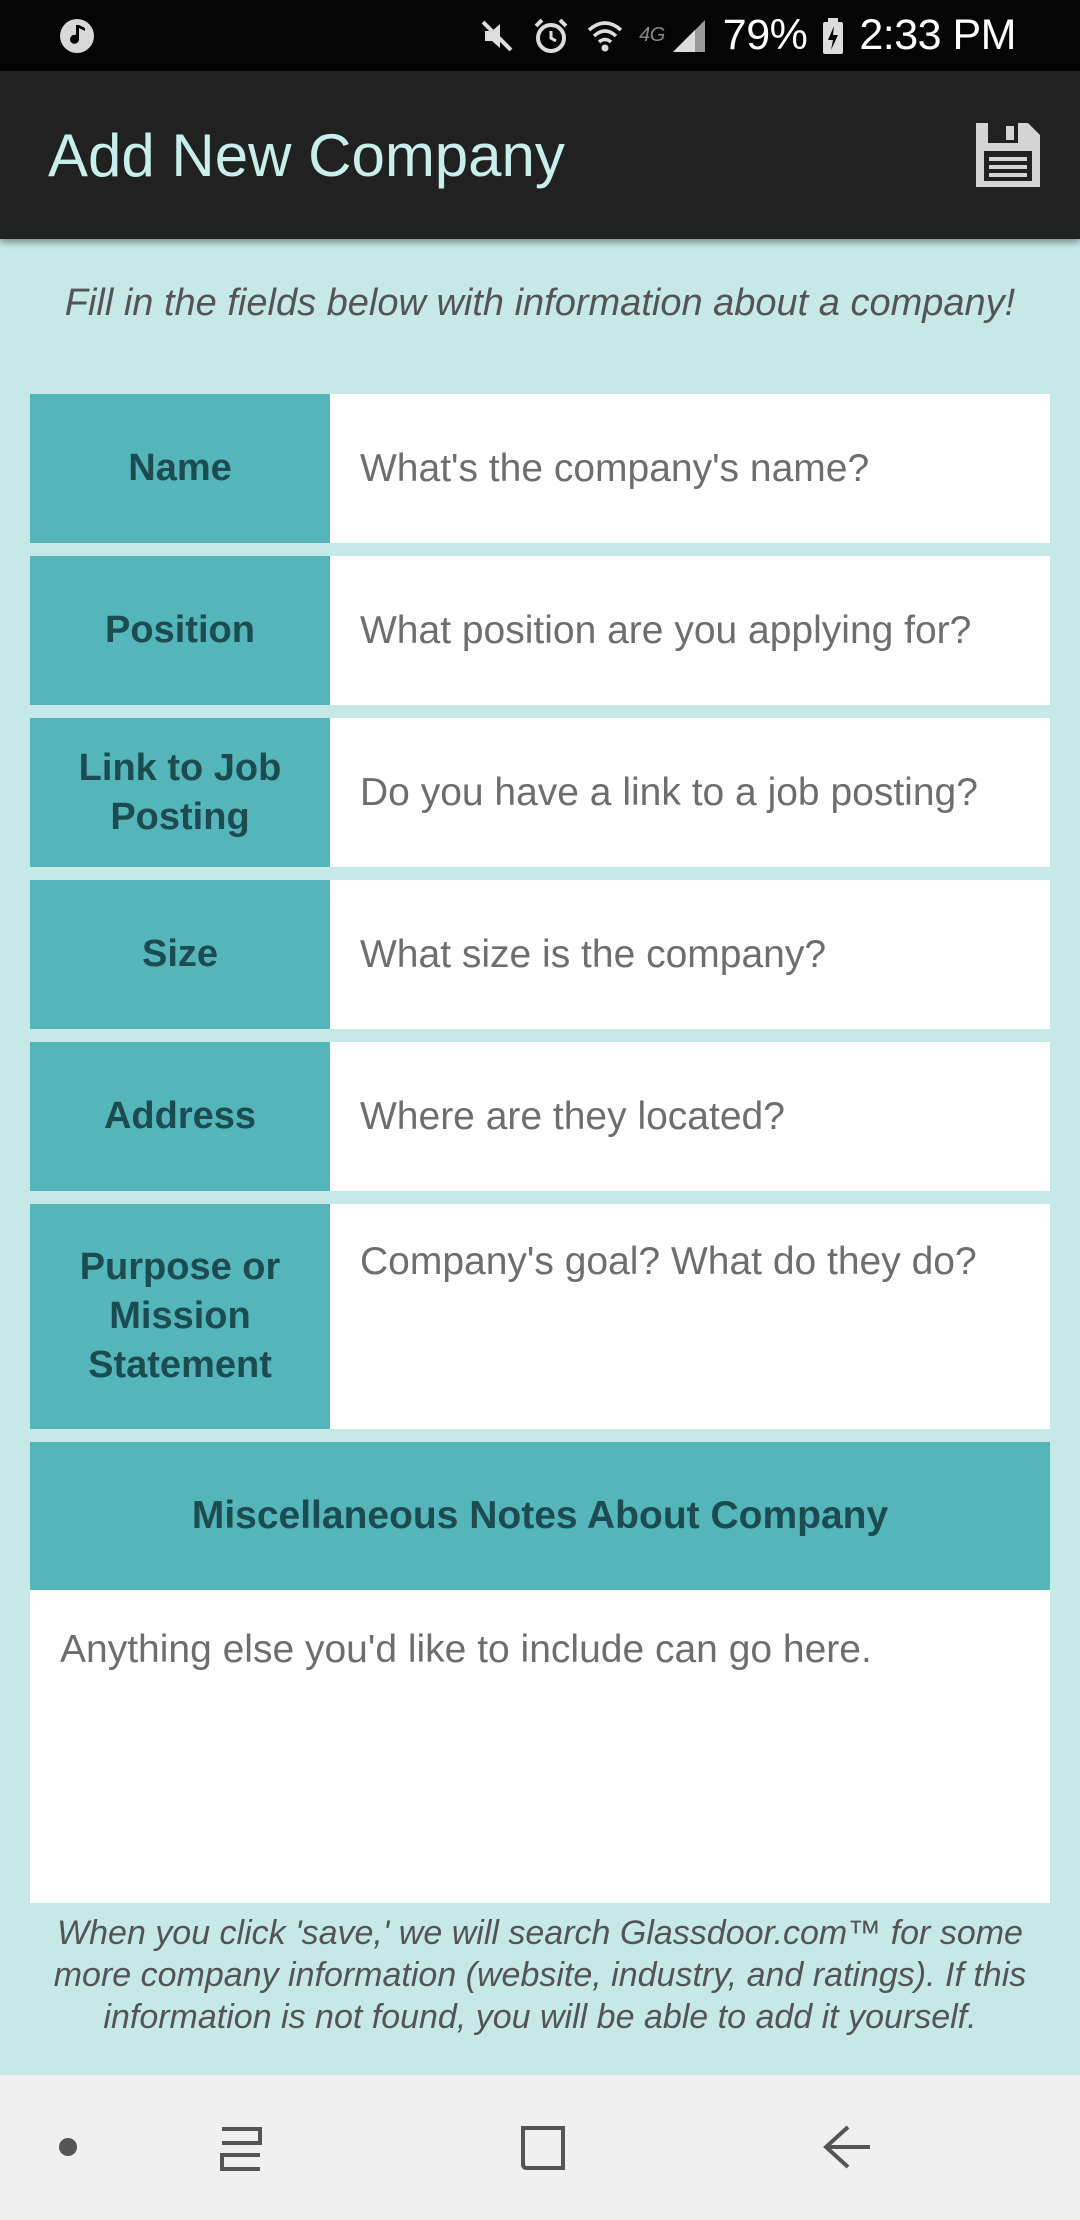 The height and width of the screenshot is (2220, 1080). What do you see at coordinates (180, 1316) in the screenshot?
I see `purpose-label: Purpose or Mission Statement` at bounding box center [180, 1316].